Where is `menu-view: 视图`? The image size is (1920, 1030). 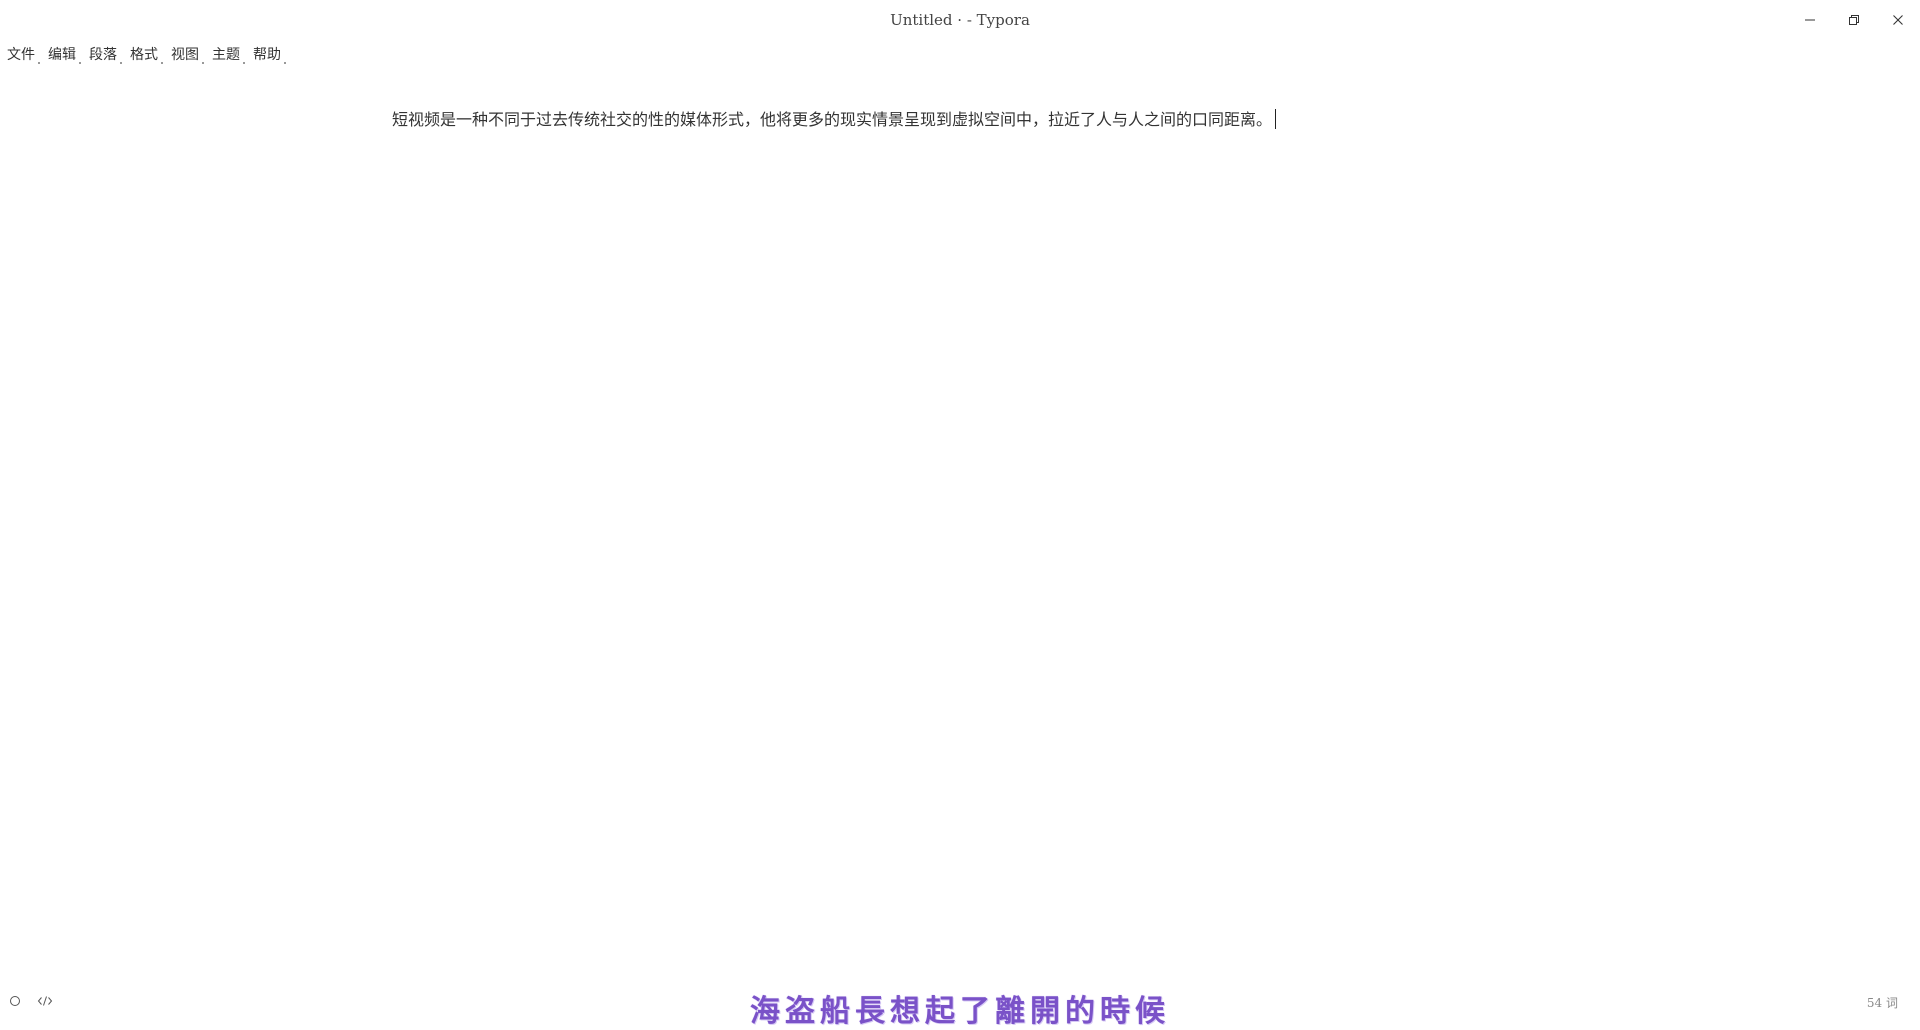 menu-view: 视图 is located at coordinates (190, 55).